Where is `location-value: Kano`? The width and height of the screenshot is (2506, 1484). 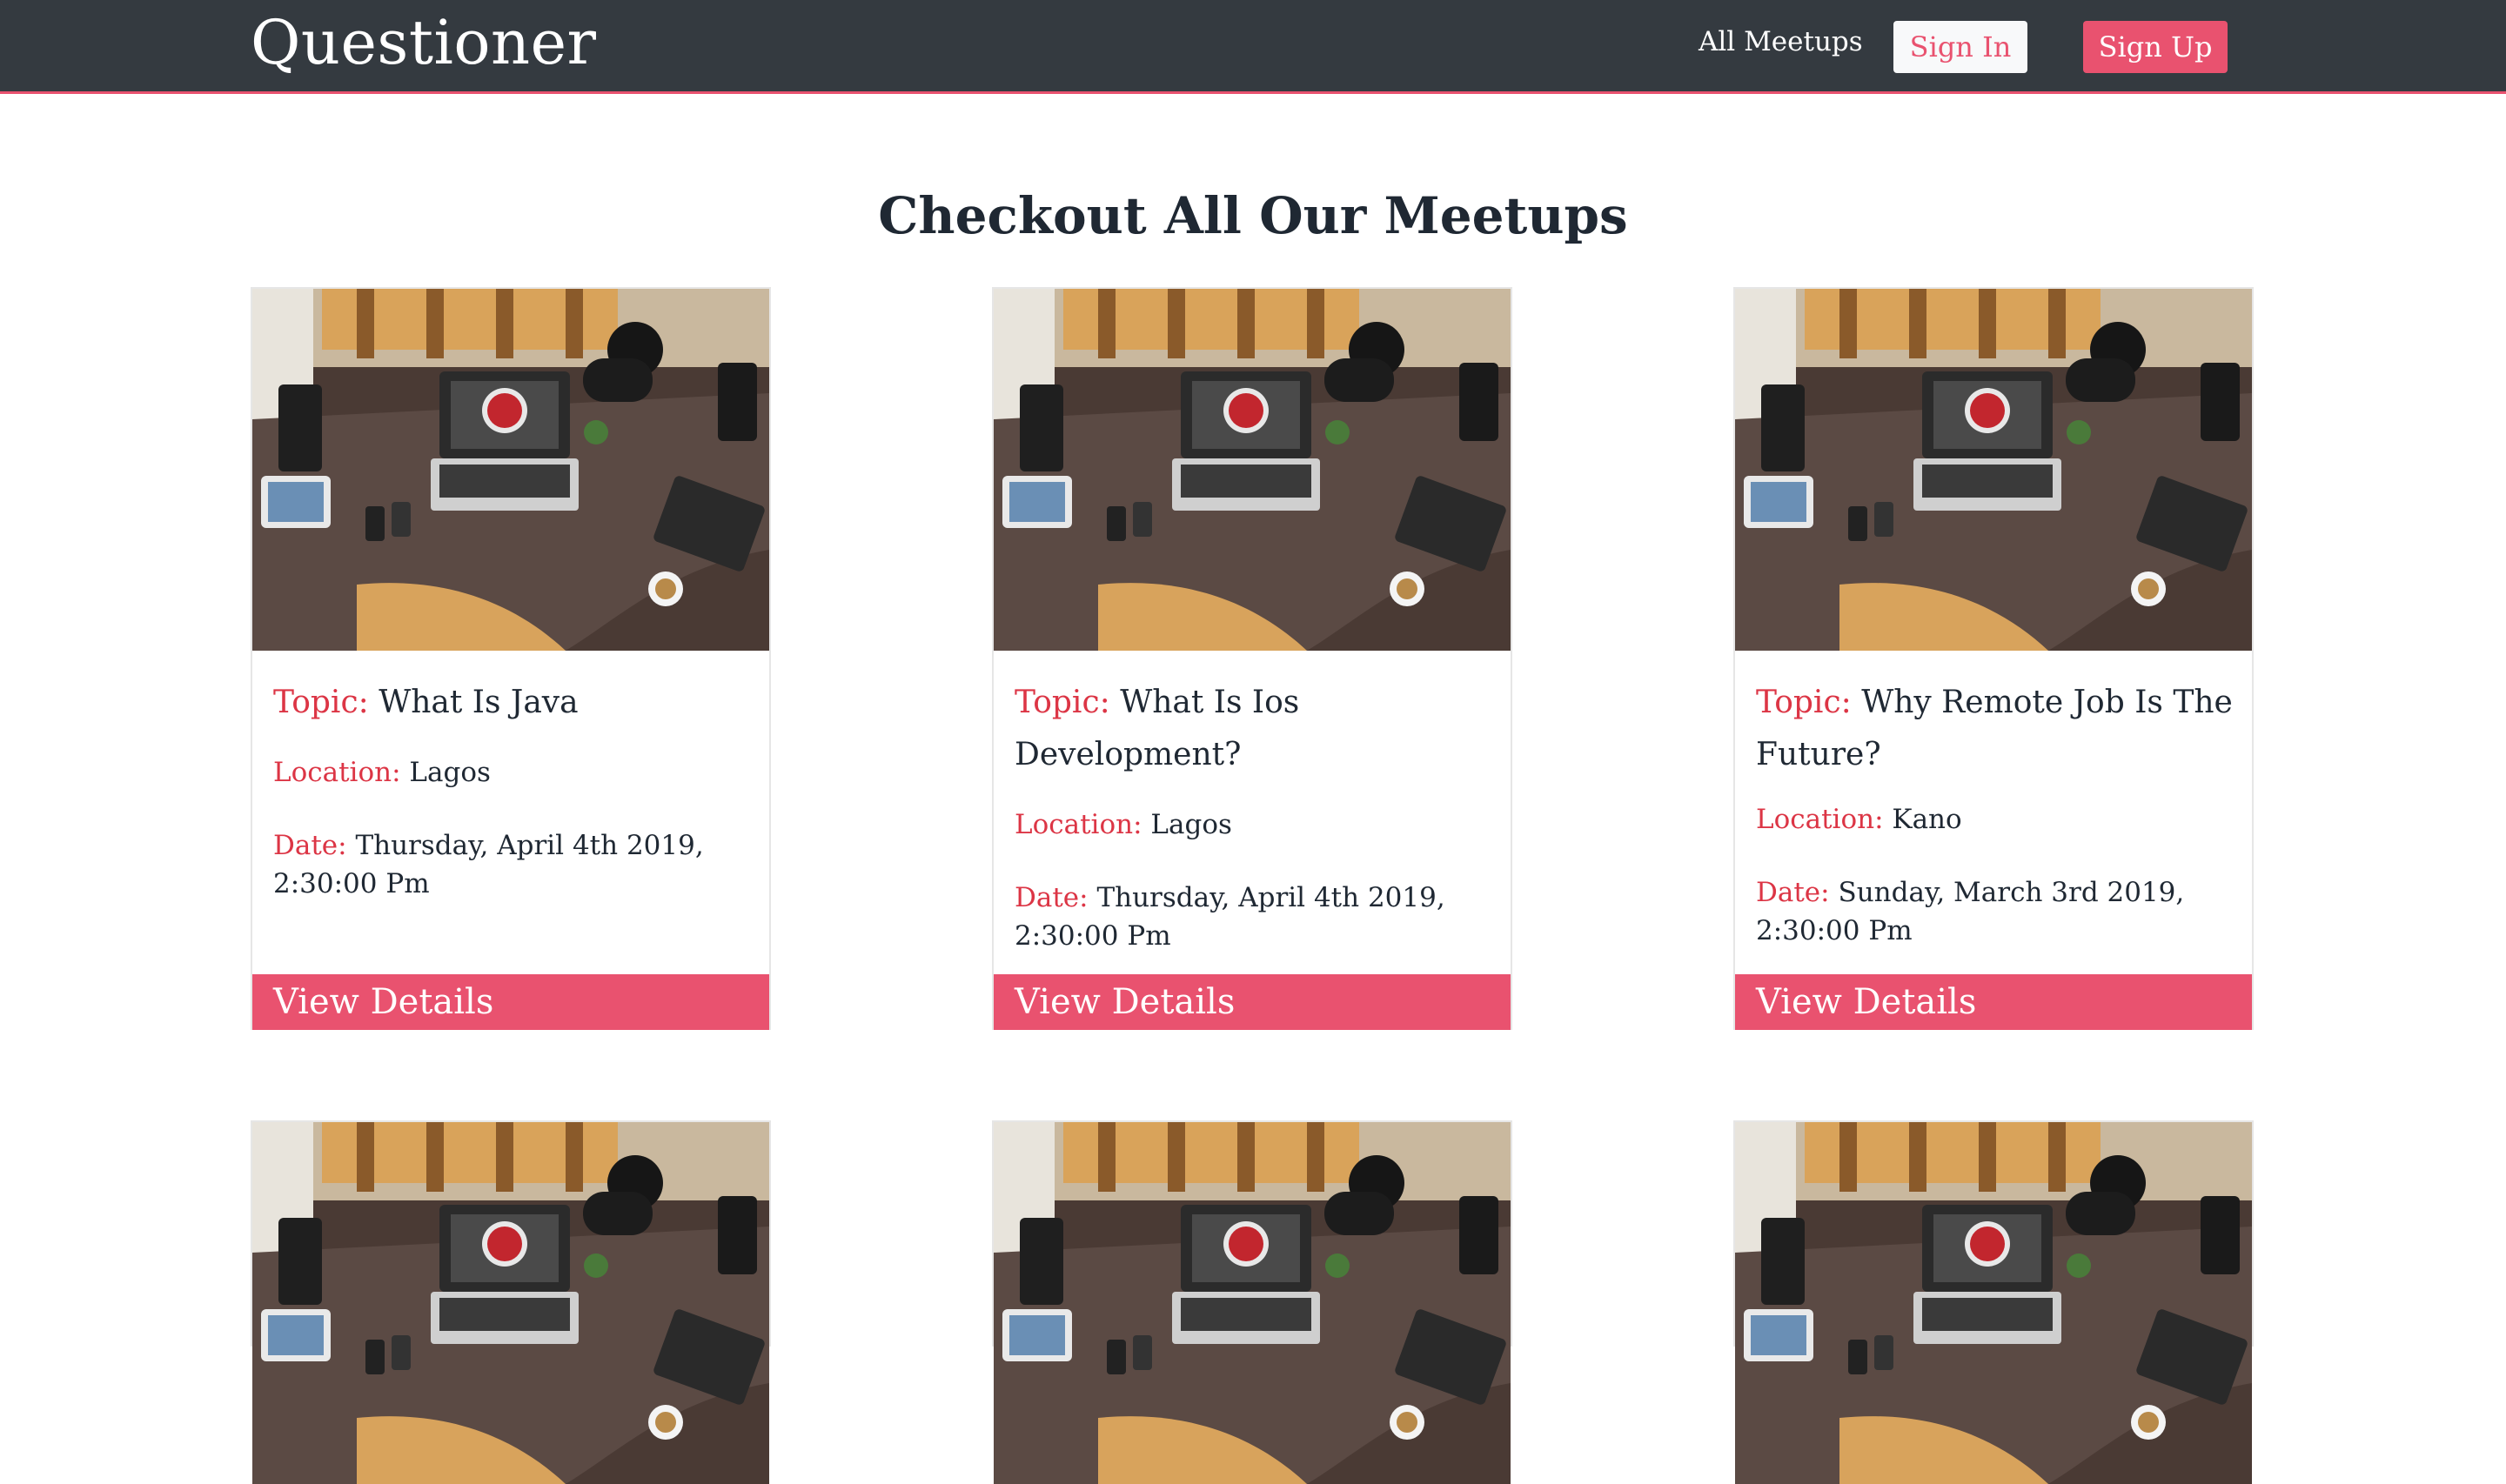
location-value: Kano is located at coordinates (1927, 819).